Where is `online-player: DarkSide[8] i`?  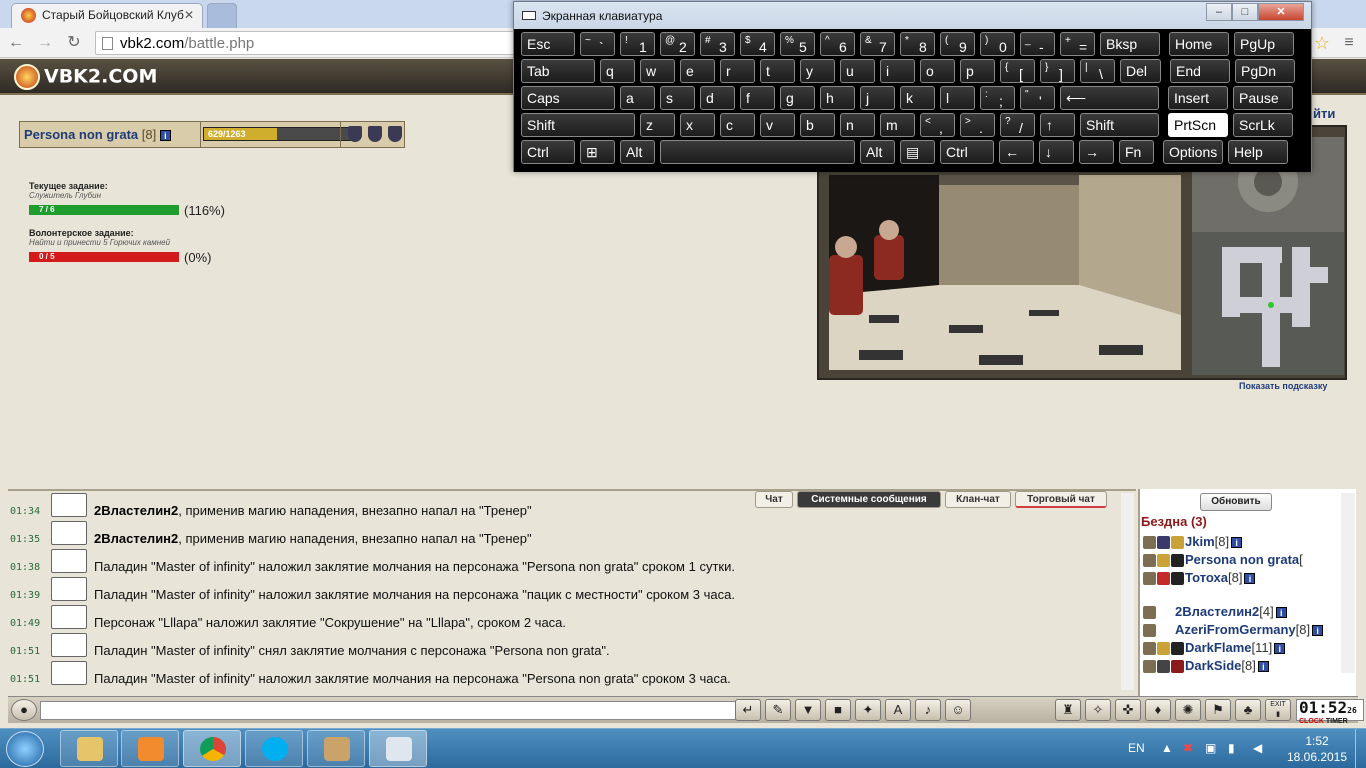
online-player: DarkSide[8] i is located at coordinates (1206, 667).